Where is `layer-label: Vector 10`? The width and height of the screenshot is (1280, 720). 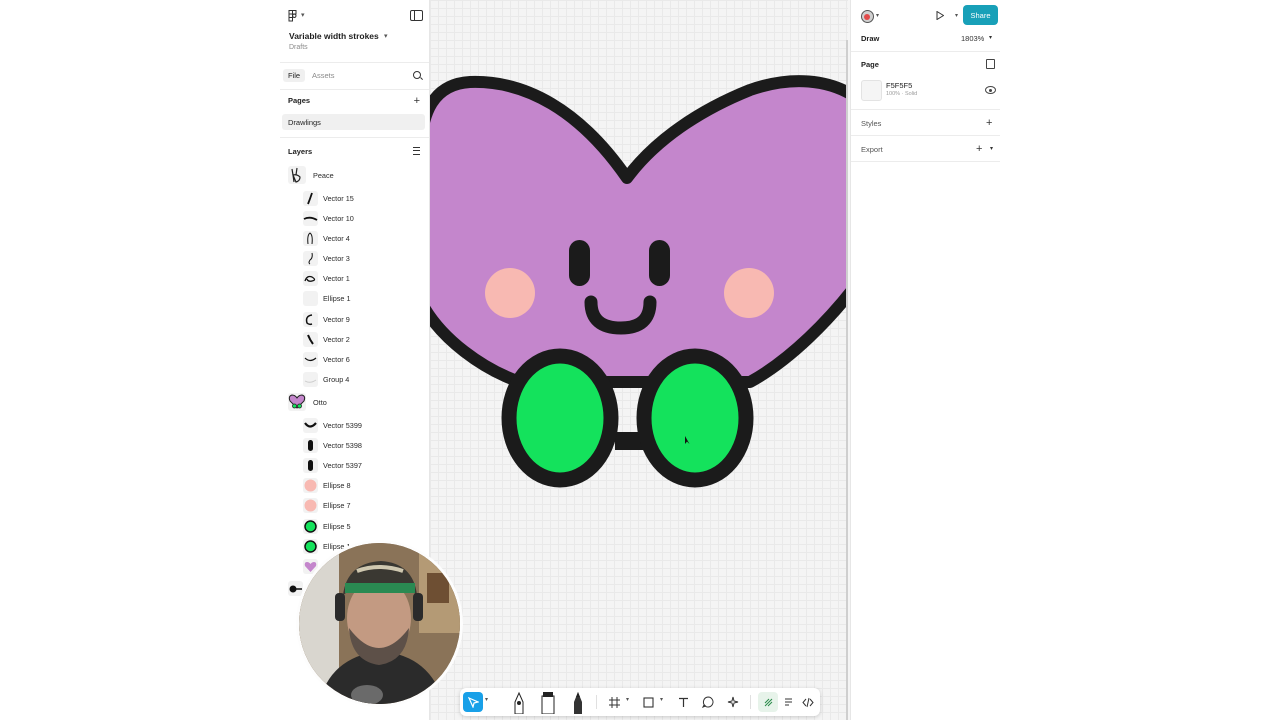 layer-label: Vector 10 is located at coordinates (338, 218).